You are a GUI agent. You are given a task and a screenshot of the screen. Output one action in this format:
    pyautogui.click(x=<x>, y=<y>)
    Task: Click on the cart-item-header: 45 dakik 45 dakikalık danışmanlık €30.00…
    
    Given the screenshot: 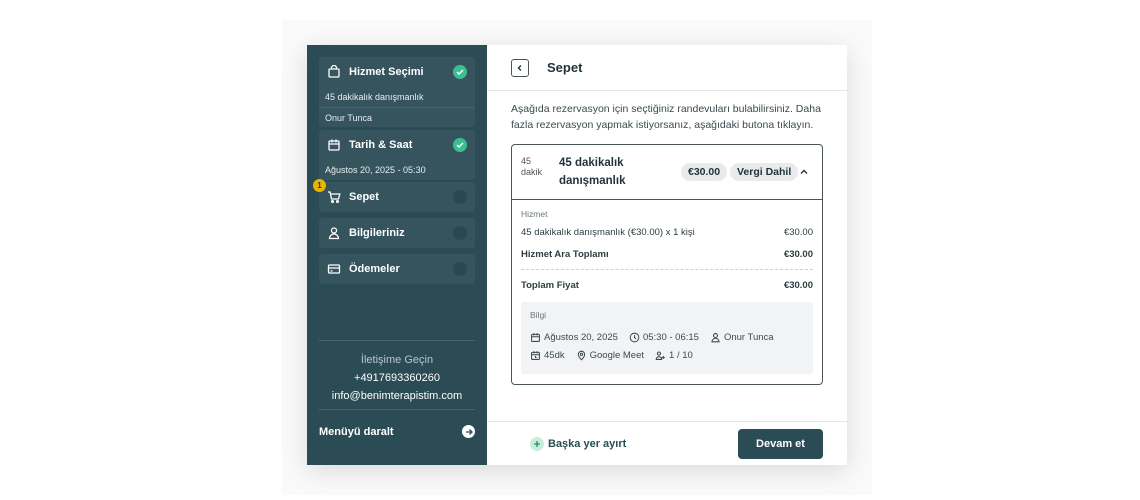 What is the action you would take?
    pyautogui.click(x=667, y=172)
    